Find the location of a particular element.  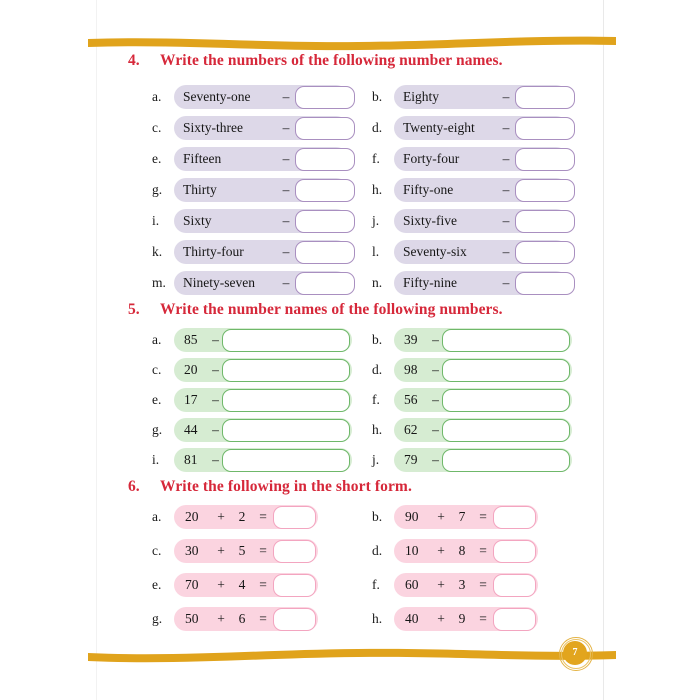

exercise-item: h. Fifty-one – is located at coordinates (473, 190).